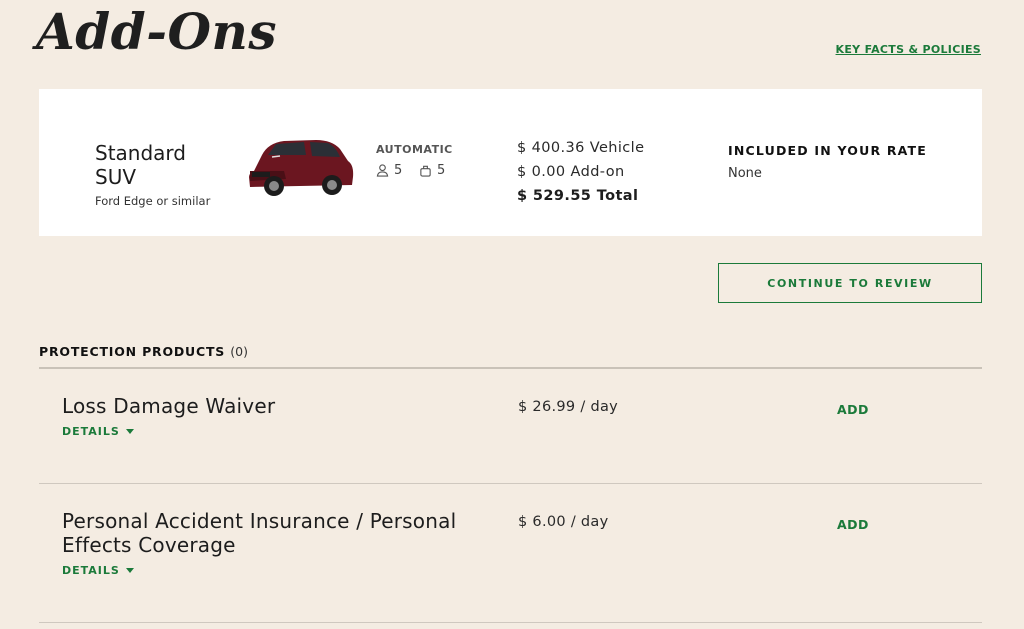  Describe the element at coordinates (563, 522) in the screenshot. I see `product-price: $ 6.00 / day` at that location.